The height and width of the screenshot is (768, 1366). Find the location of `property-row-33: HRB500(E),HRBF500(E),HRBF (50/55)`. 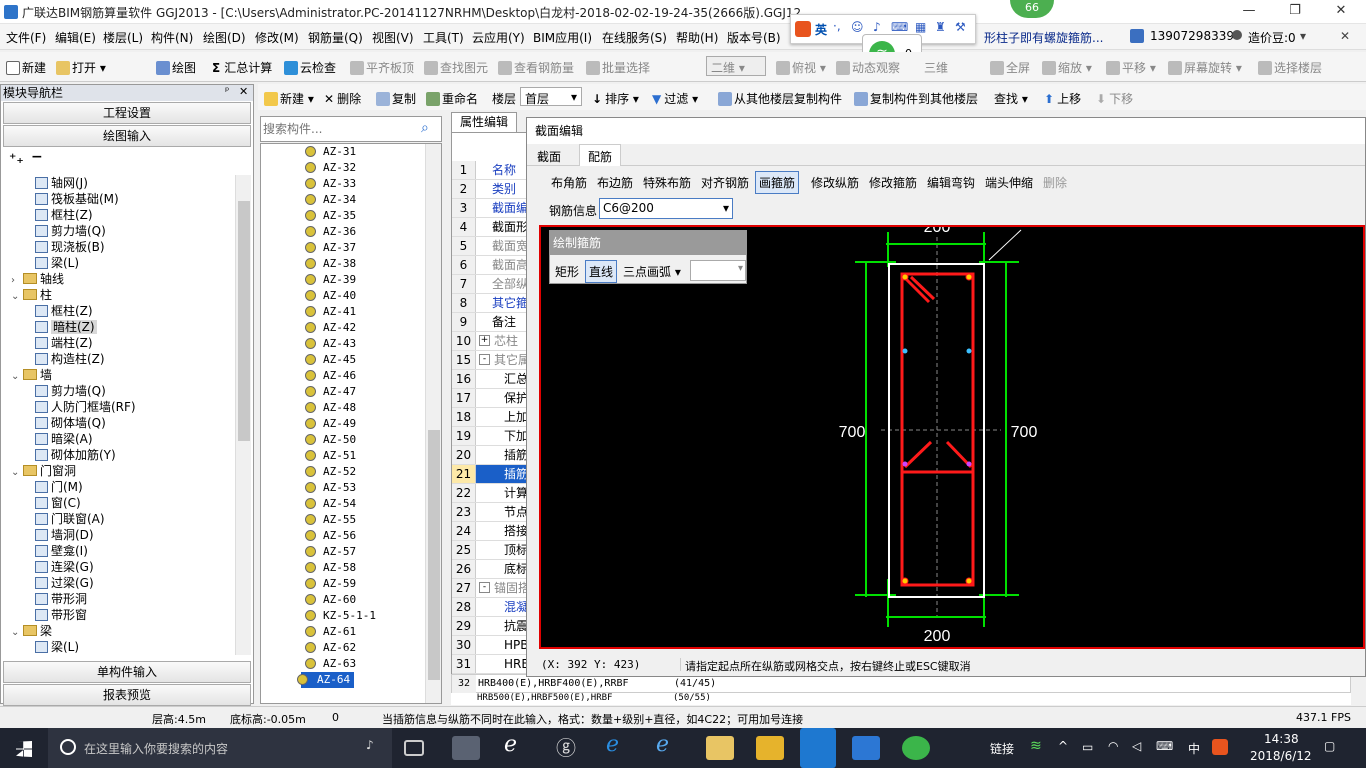

property-row-33: HRB500(E),HRBF500(E),HRBF (50/55) is located at coordinates (901, 699).